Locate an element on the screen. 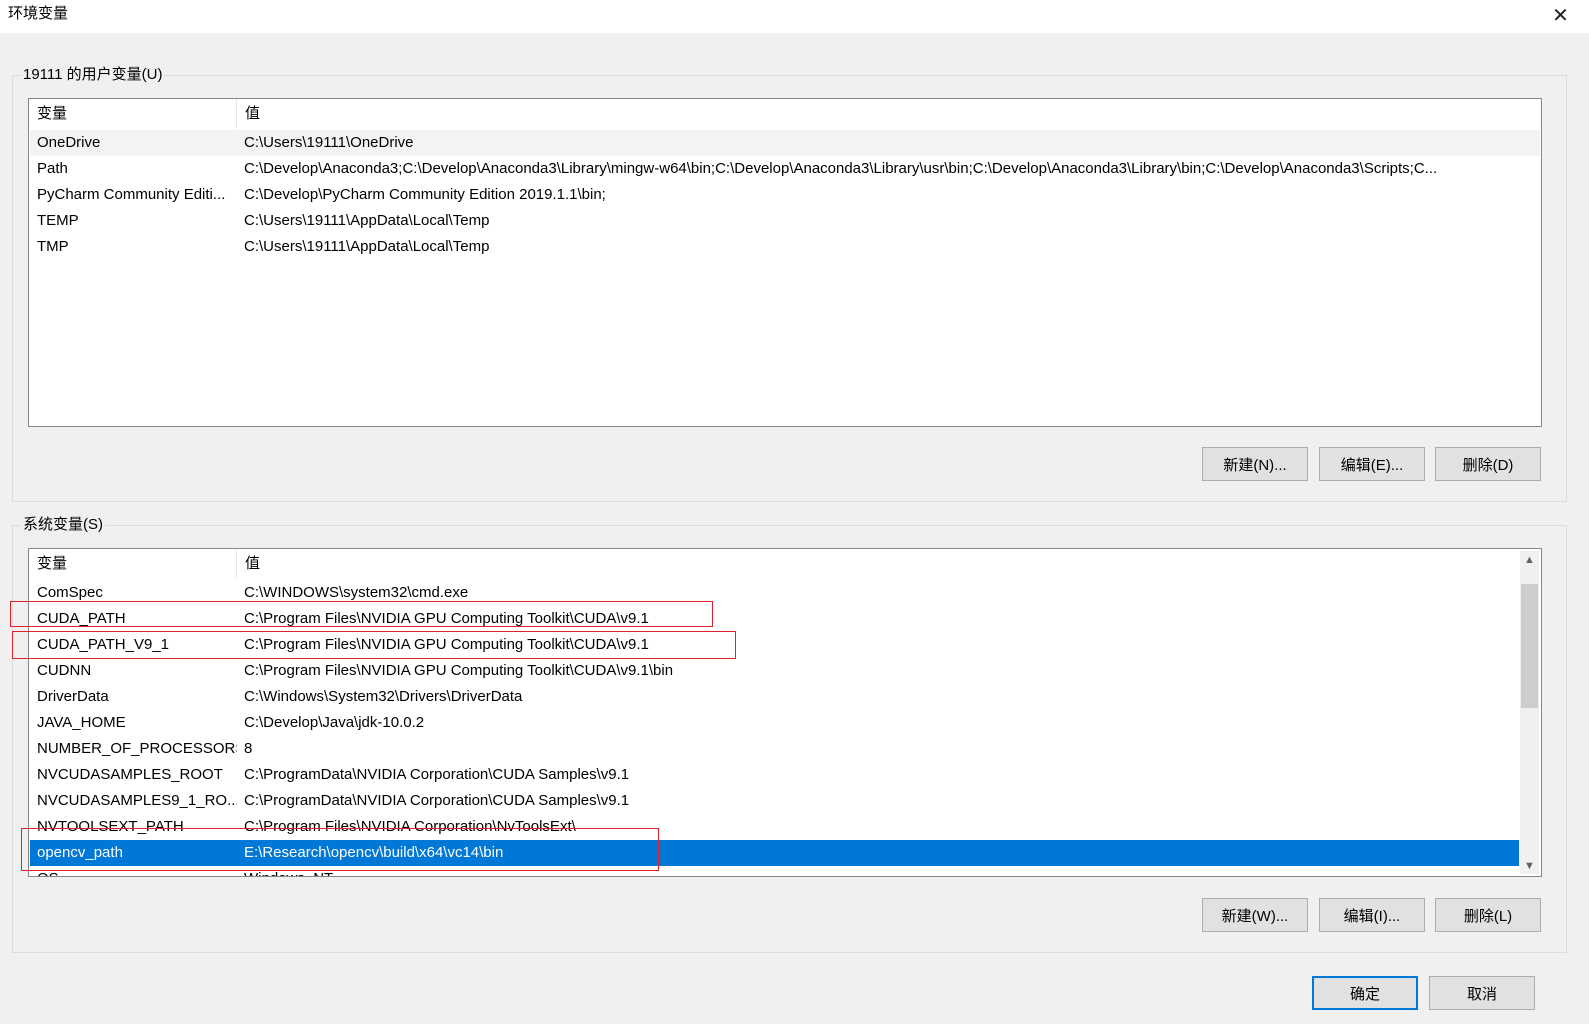 This screenshot has width=1589, height=1024. variable-name: NVTOOLSEXT_PATH is located at coordinates (110, 826).